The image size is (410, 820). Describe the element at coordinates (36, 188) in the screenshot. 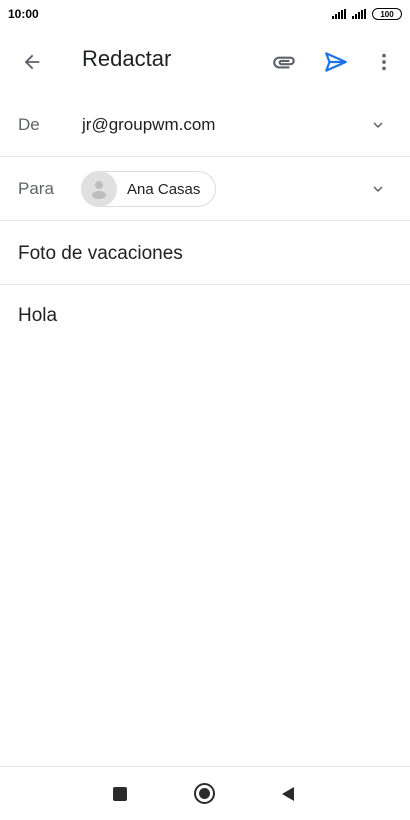

I see `to-label: Para` at that location.